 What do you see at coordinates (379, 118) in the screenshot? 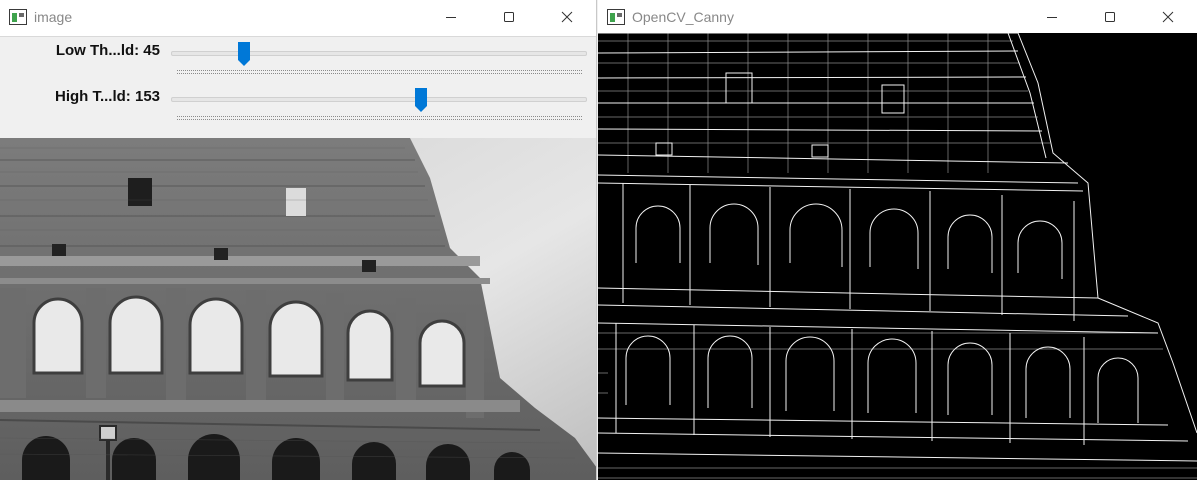
I see `high-threshold-ticks` at bounding box center [379, 118].